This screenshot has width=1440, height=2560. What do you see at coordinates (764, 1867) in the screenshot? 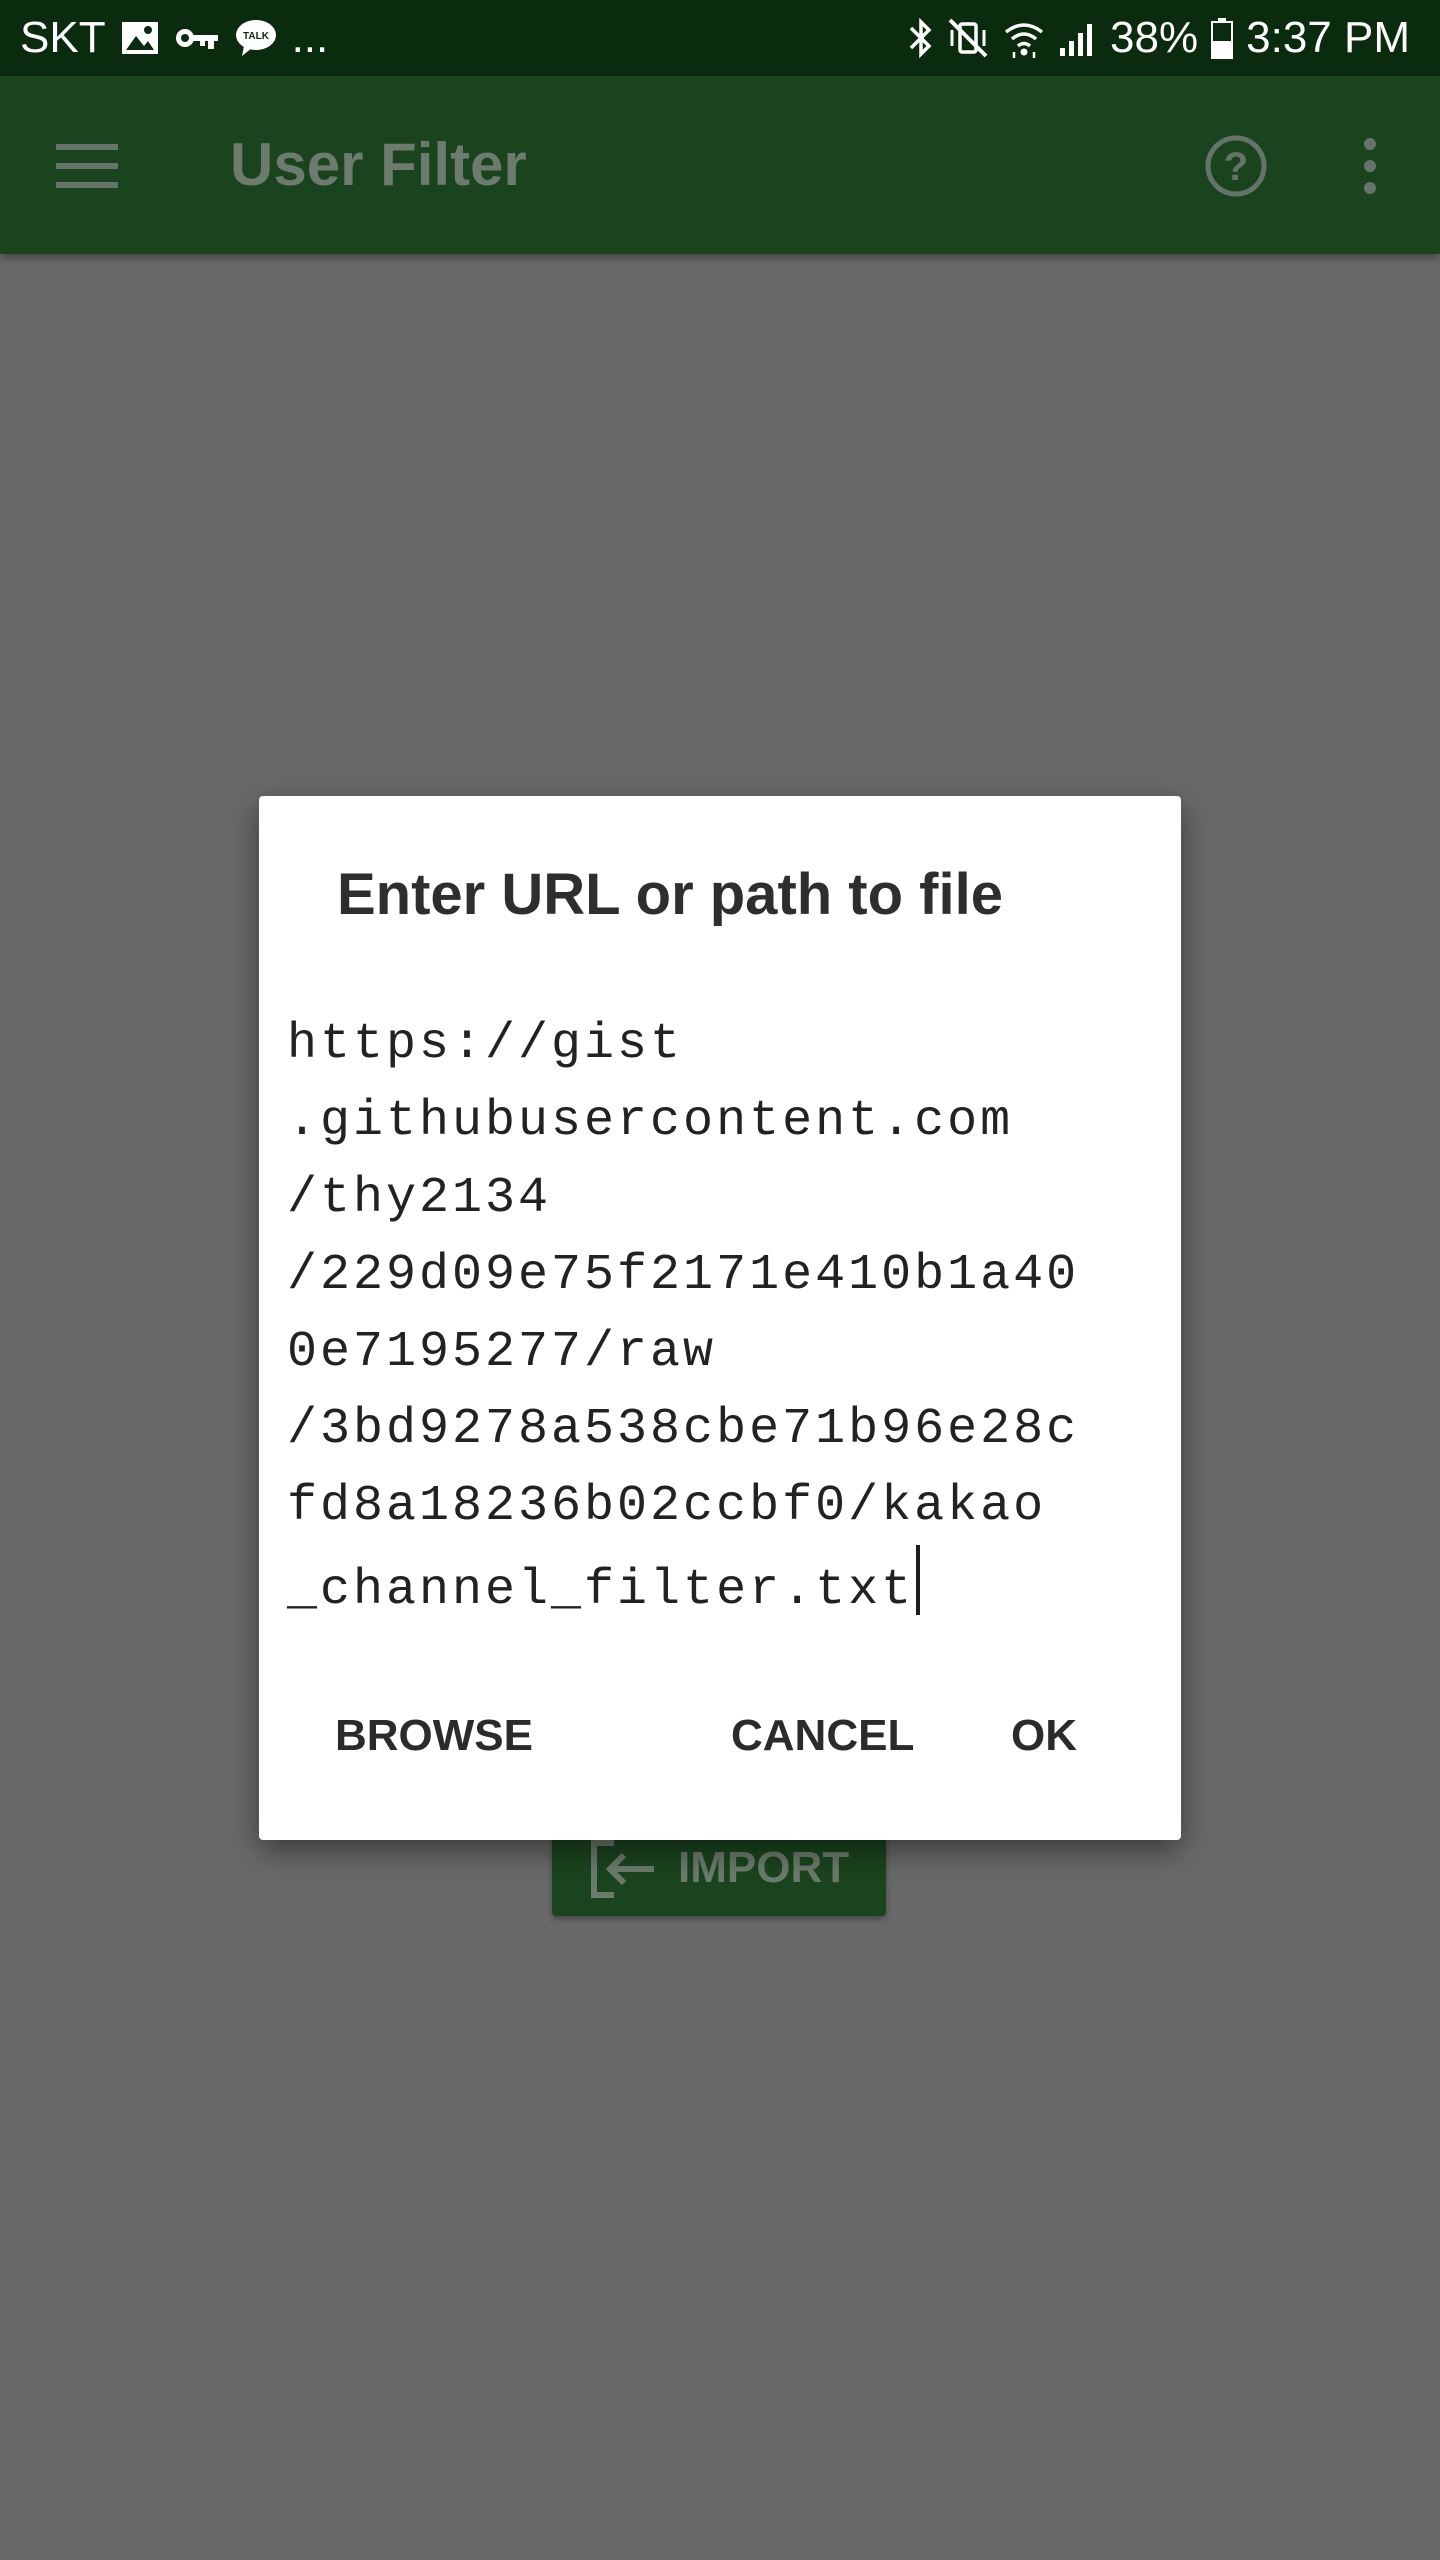
I see `import-label: IMPORT` at bounding box center [764, 1867].